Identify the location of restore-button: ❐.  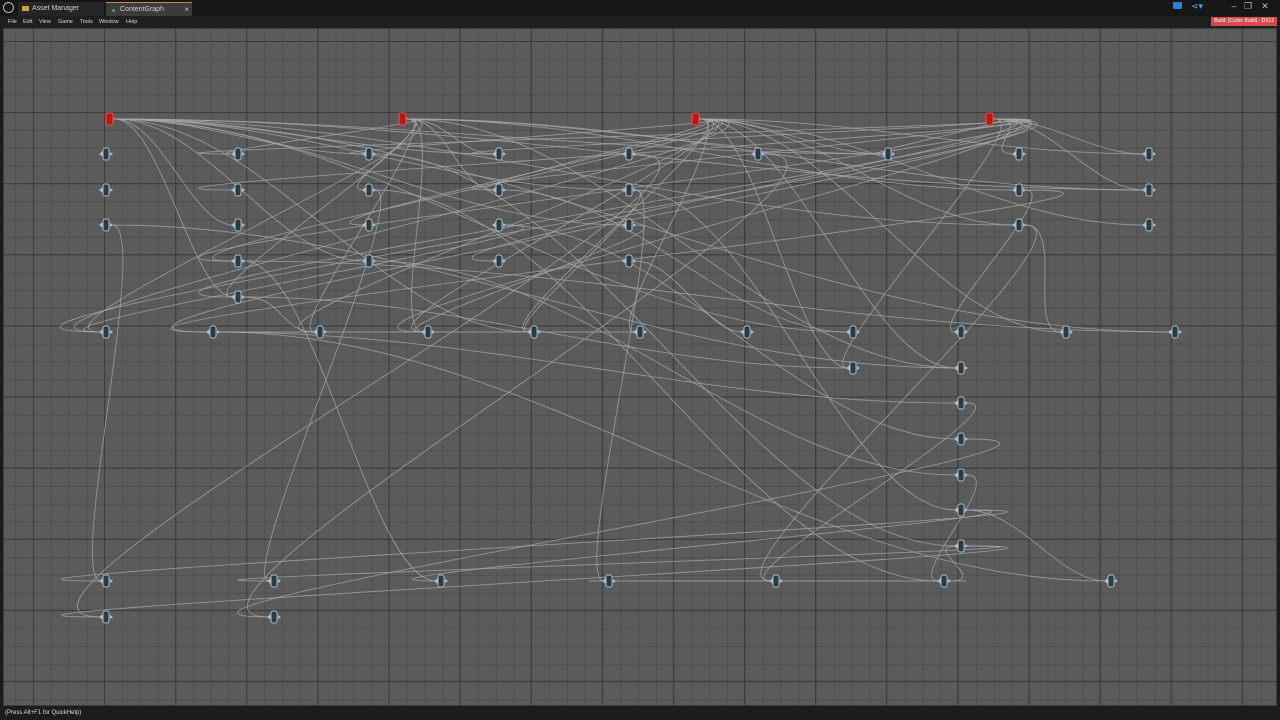
(1248, 6).